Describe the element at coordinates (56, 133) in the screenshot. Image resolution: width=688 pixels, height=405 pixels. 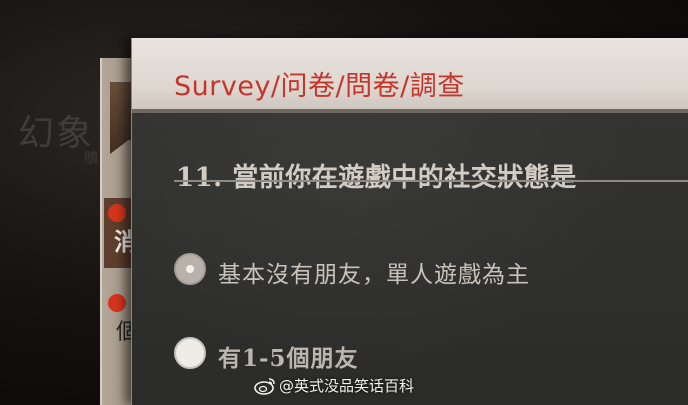
I see `background-game-text: 幻象` at that location.